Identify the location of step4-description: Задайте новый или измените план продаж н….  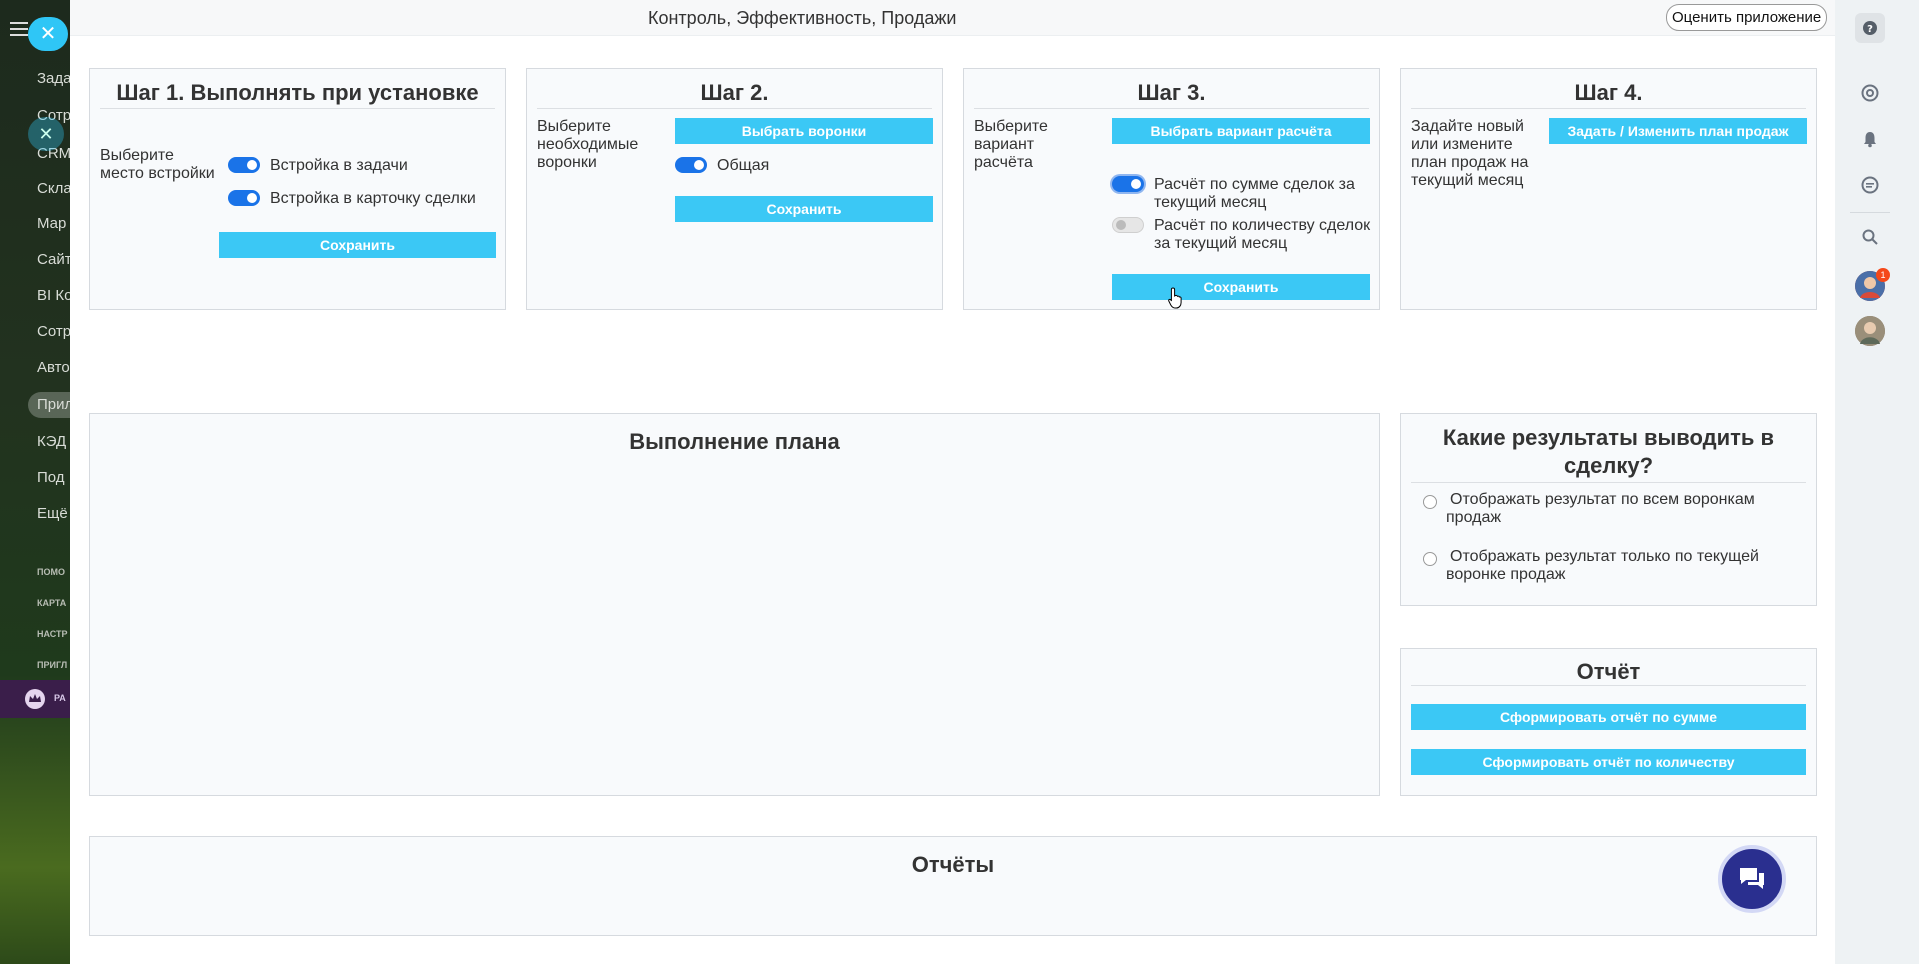
(1470, 153).